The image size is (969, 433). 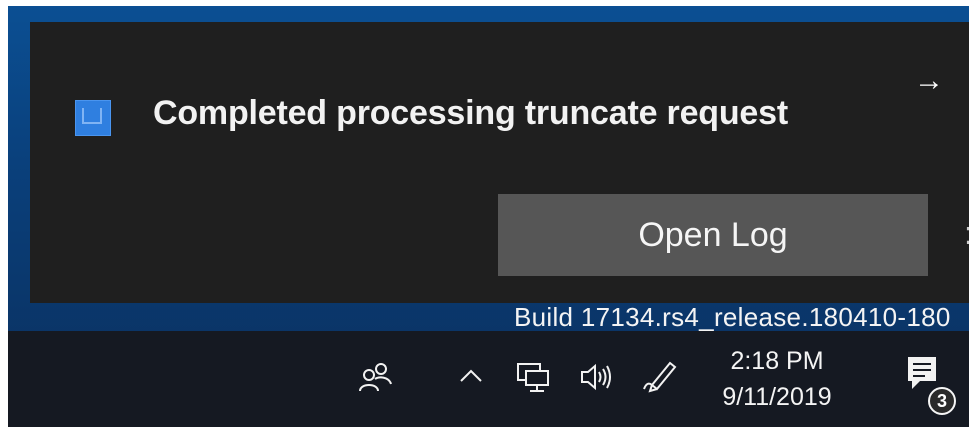 What do you see at coordinates (596, 377) in the screenshot?
I see `volume-icon` at bounding box center [596, 377].